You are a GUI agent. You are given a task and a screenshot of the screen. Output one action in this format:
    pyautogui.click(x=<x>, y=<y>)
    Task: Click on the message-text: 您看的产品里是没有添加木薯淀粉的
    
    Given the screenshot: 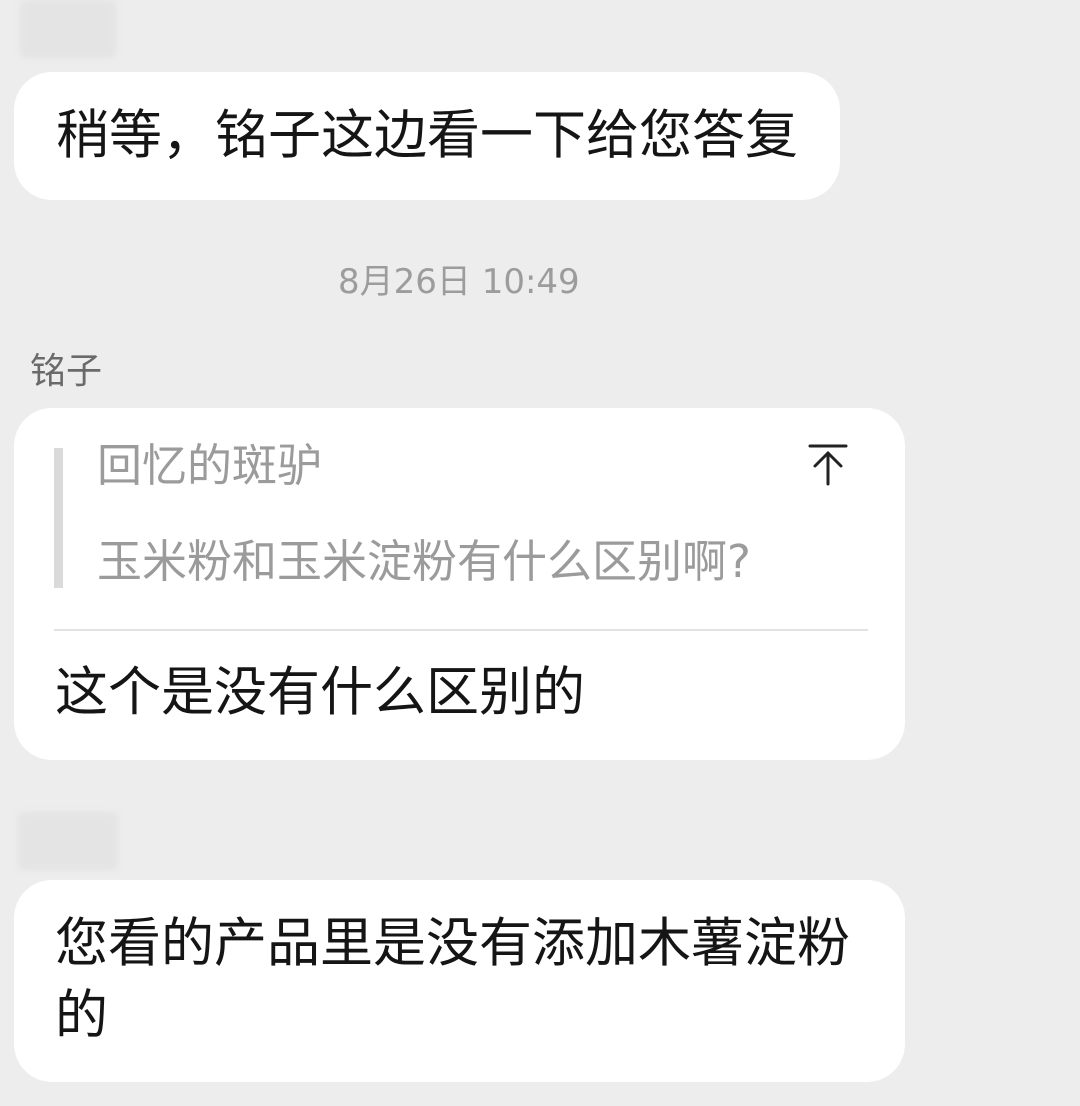 What is the action you would take?
    pyautogui.click(x=452, y=979)
    